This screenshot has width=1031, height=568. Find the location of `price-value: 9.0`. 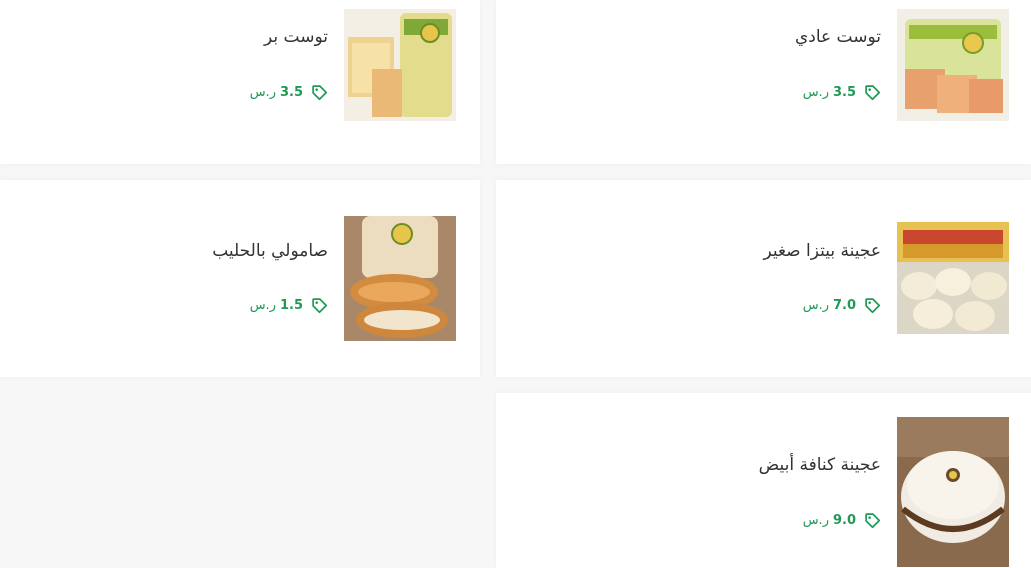

price-value: 9.0 is located at coordinates (844, 520).